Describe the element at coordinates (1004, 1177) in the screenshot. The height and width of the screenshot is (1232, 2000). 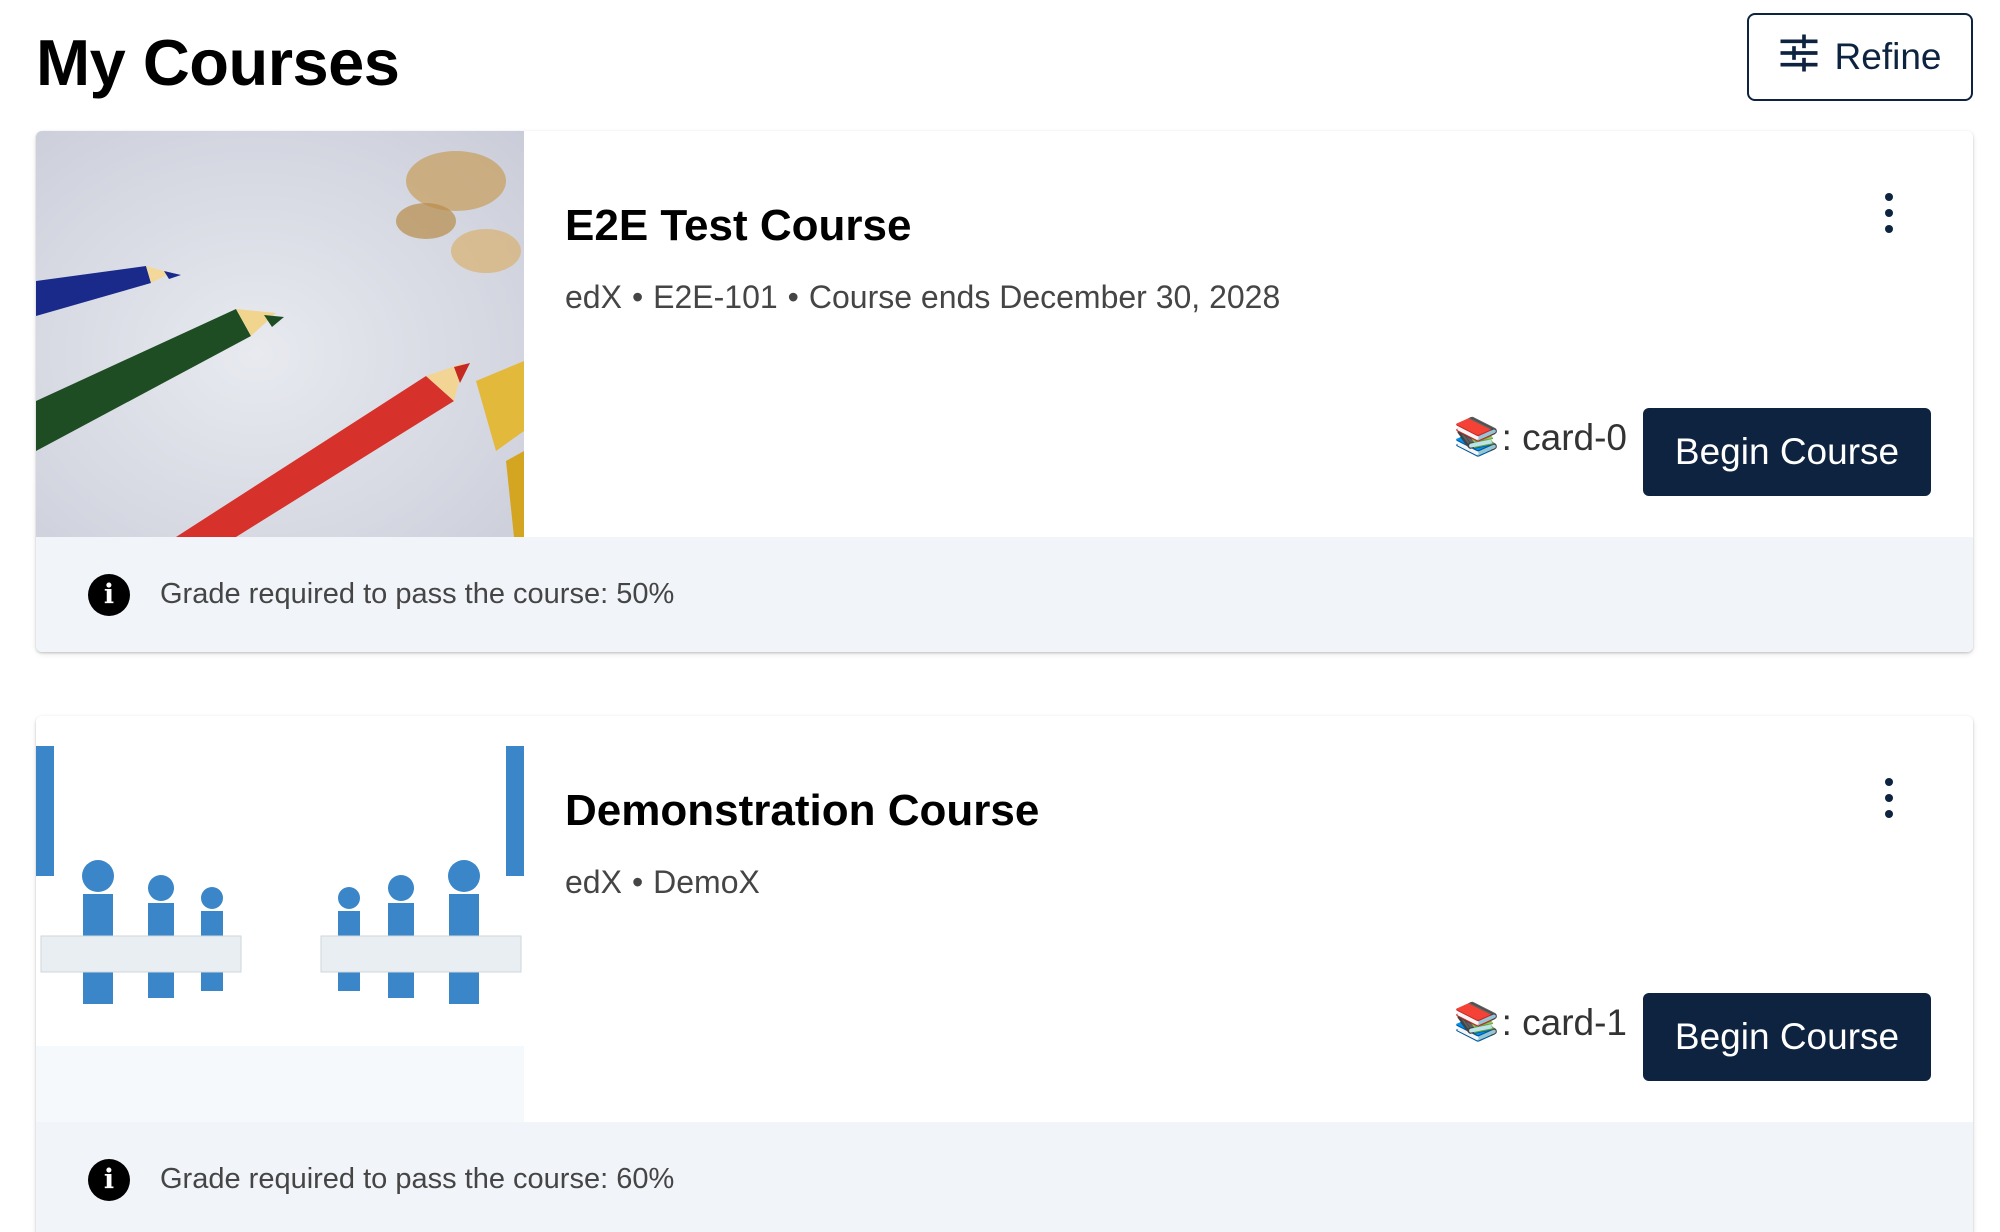
I see `course-card-footer: i Grade required to pass the course: 60%` at that location.